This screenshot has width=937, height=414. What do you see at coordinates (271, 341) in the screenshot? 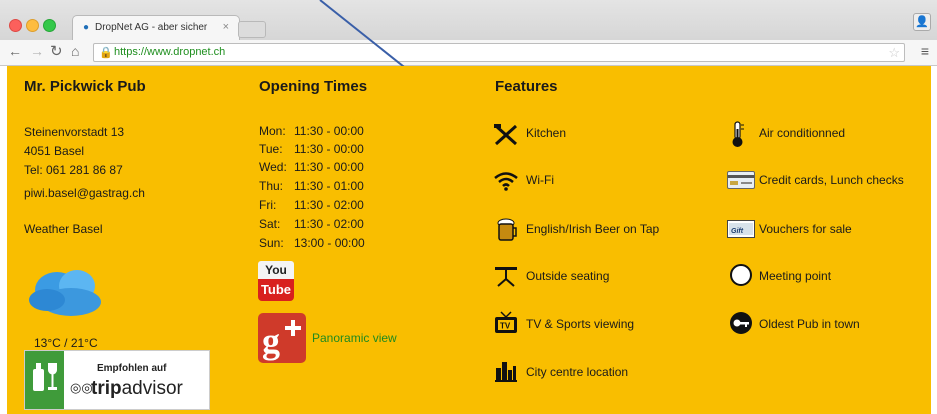
I see `svg-text: g` at bounding box center [271, 341].